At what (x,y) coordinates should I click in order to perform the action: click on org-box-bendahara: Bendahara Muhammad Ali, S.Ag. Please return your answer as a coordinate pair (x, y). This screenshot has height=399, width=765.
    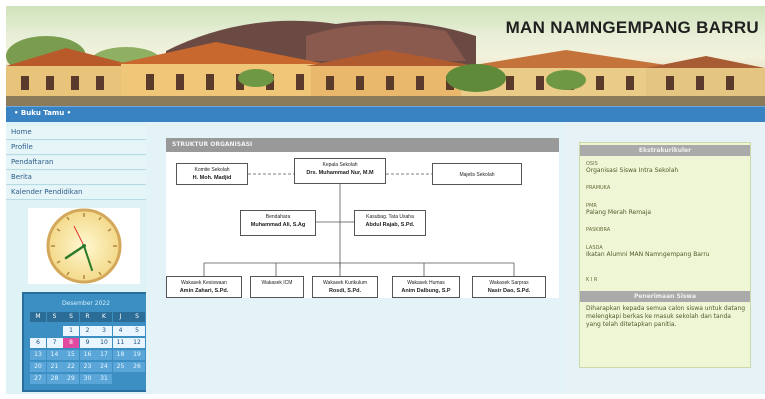
    Looking at the image, I should click on (278, 223).